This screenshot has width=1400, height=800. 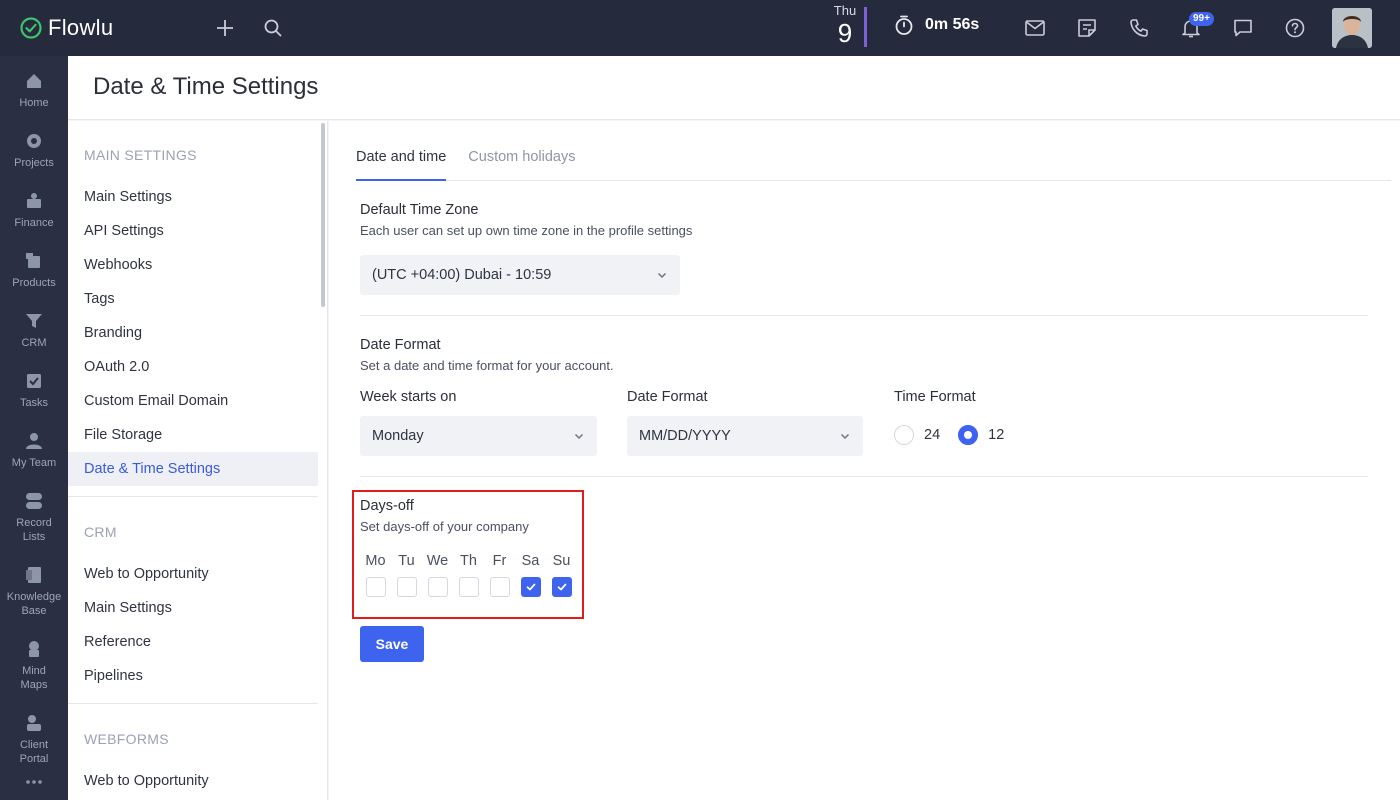 What do you see at coordinates (561, 575) in the screenshot?
I see `day-su: Su` at bounding box center [561, 575].